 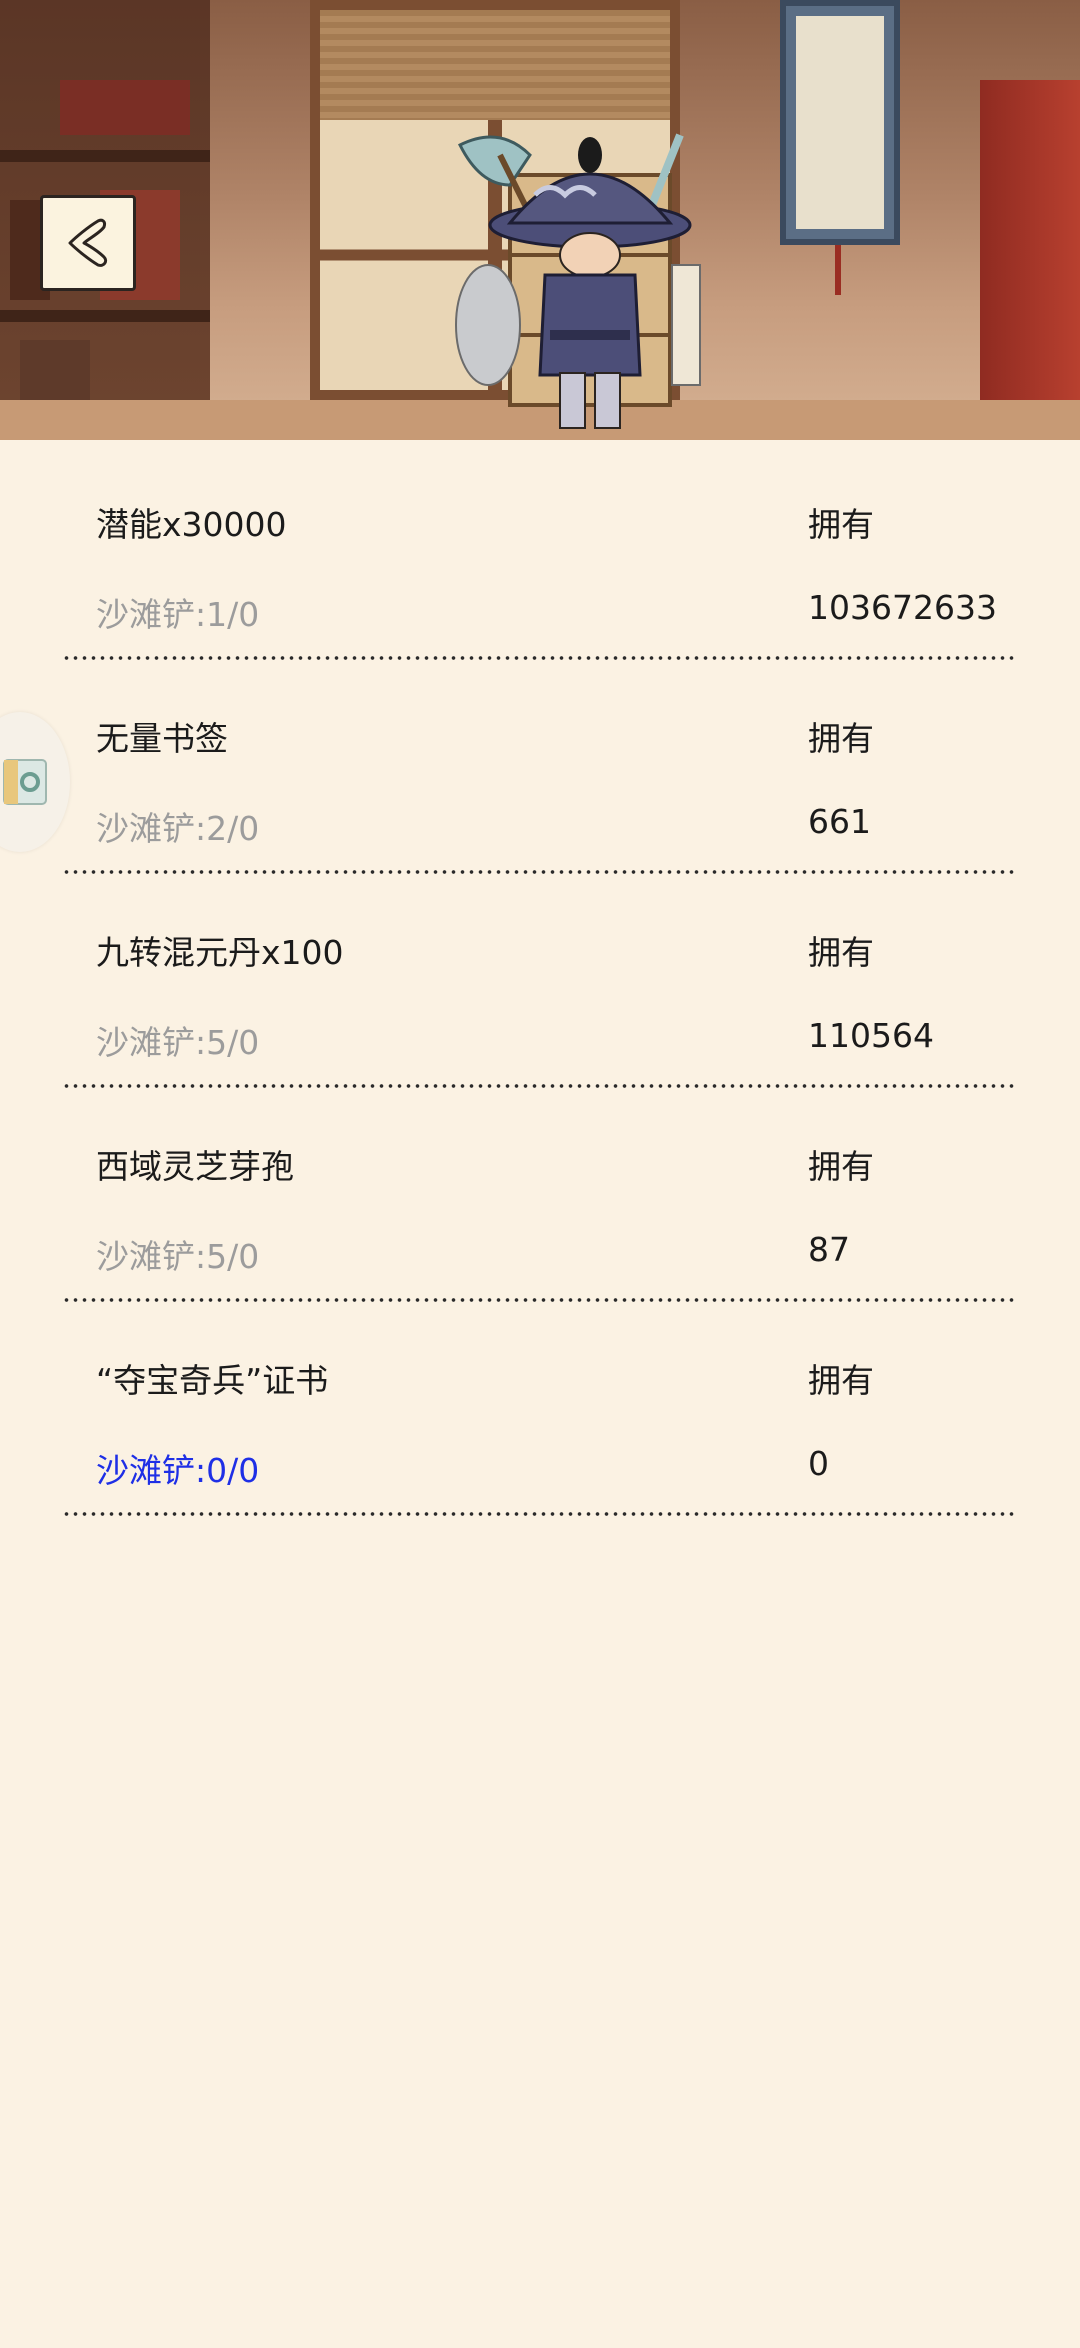 I want to click on chevron-left-icon, so click(x=88, y=242).